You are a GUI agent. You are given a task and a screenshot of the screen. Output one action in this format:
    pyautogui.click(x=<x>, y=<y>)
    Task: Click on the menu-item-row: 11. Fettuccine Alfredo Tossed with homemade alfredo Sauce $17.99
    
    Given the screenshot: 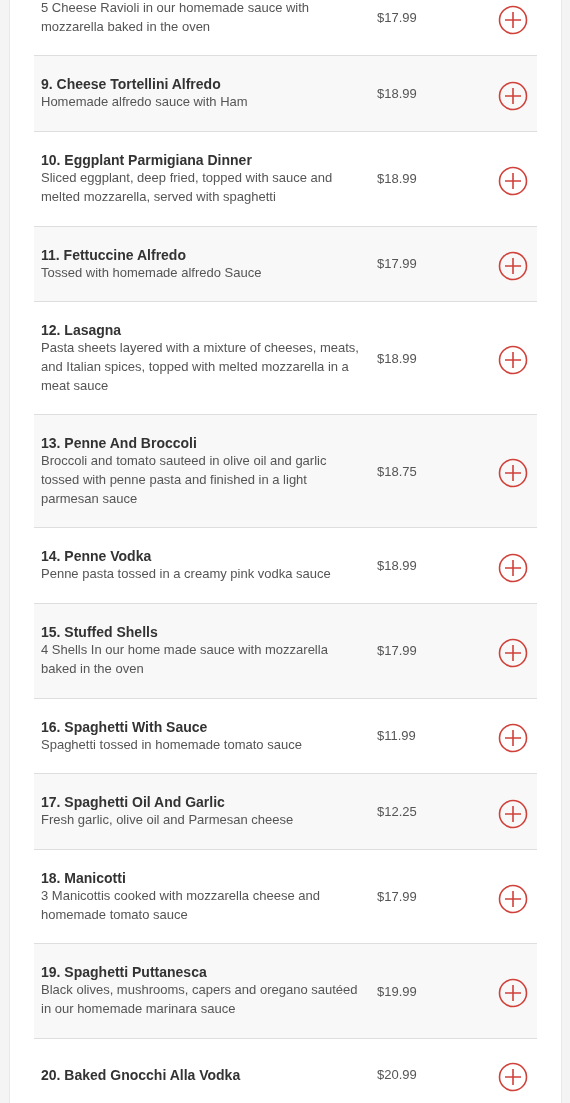 What is the action you would take?
    pyautogui.click(x=285, y=264)
    